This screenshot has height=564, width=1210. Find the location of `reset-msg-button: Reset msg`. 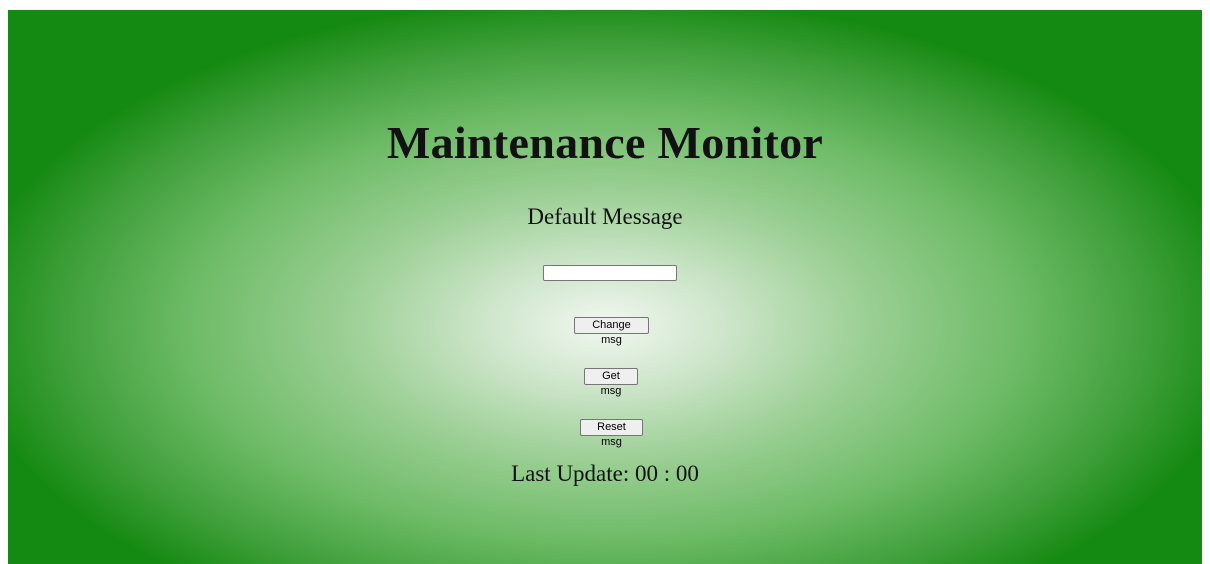

reset-msg-button: Reset msg is located at coordinates (611, 433).